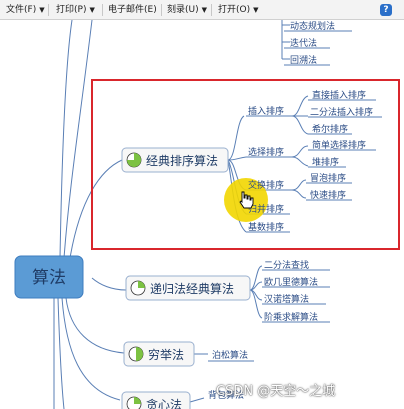 This screenshot has width=404, height=409. I want to click on node-binary-search: 二分法查找, so click(286, 265).